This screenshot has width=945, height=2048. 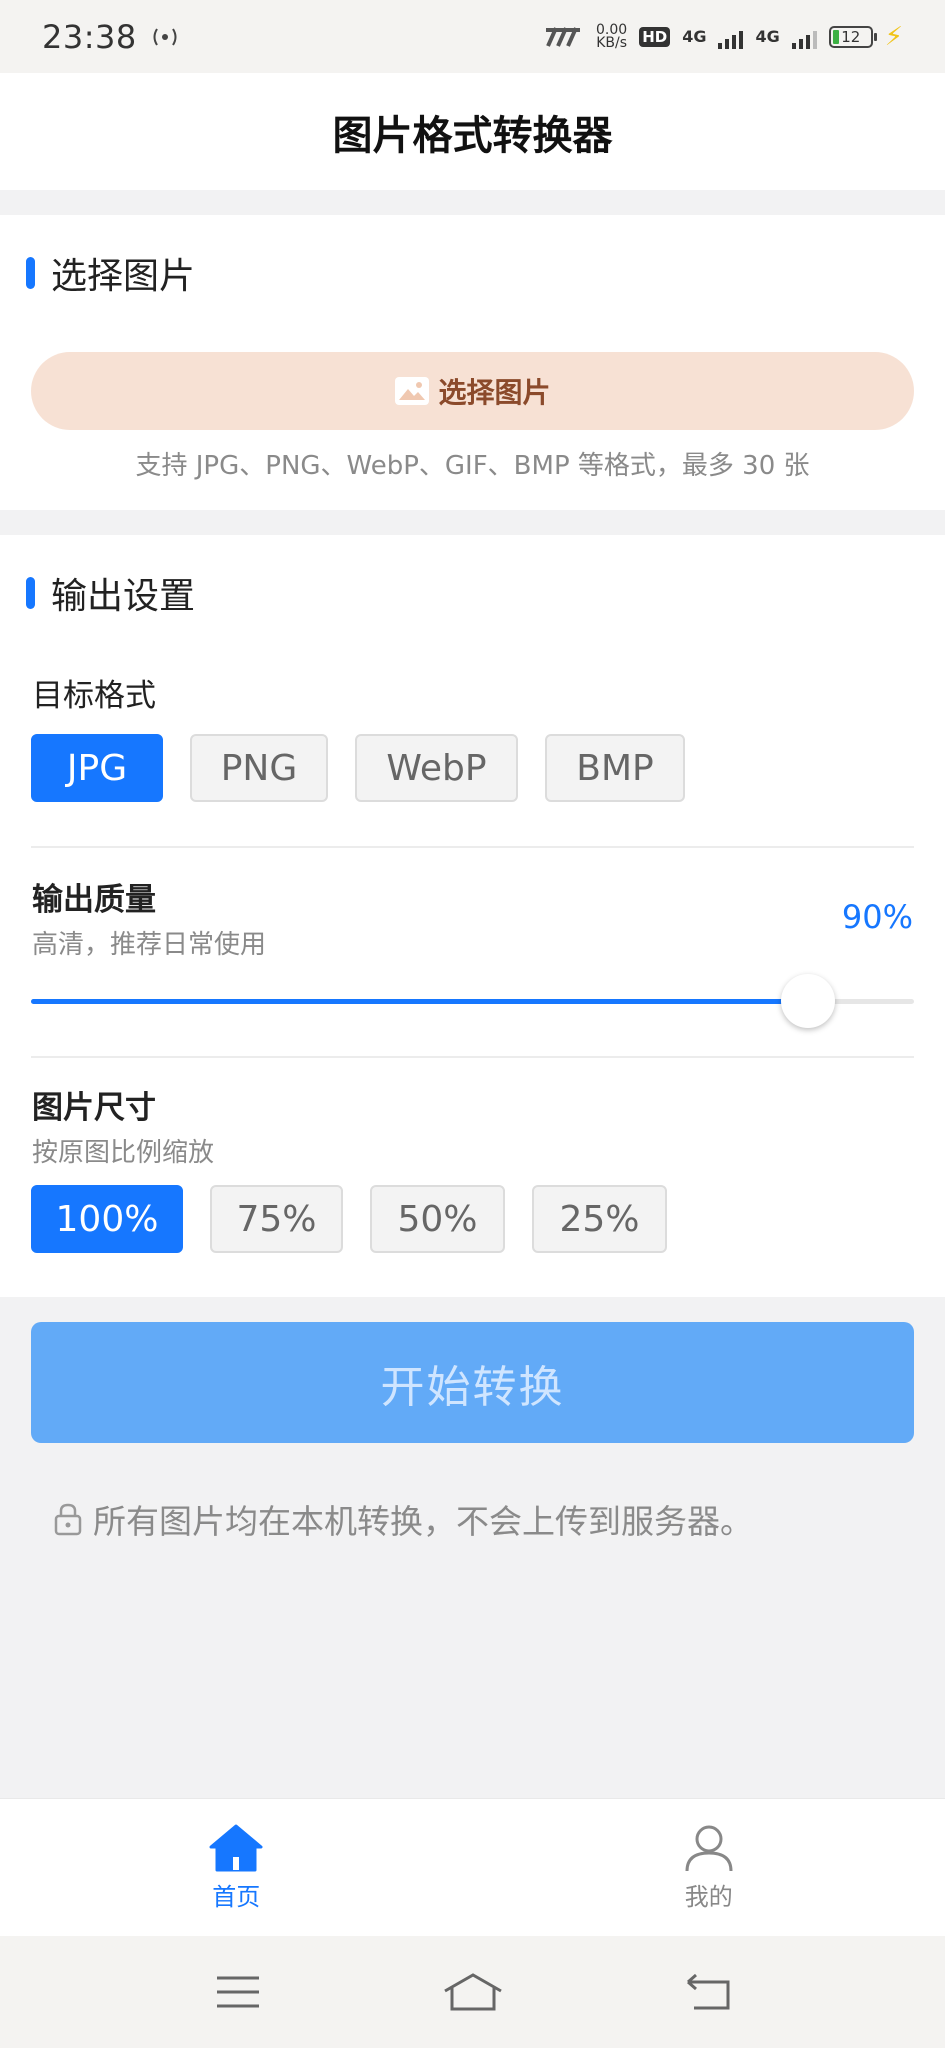 What do you see at coordinates (89, 36) in the screenshot?
I see `status-time: 23:38` at bounding box center [89, 36].